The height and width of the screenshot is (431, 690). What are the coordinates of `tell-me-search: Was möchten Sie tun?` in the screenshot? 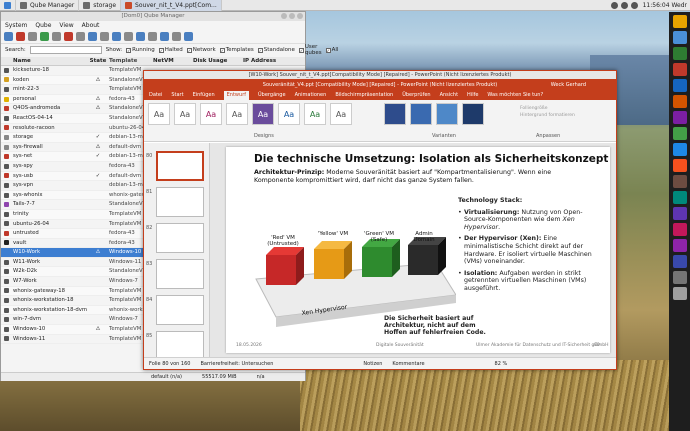 It's located at (515, 95).